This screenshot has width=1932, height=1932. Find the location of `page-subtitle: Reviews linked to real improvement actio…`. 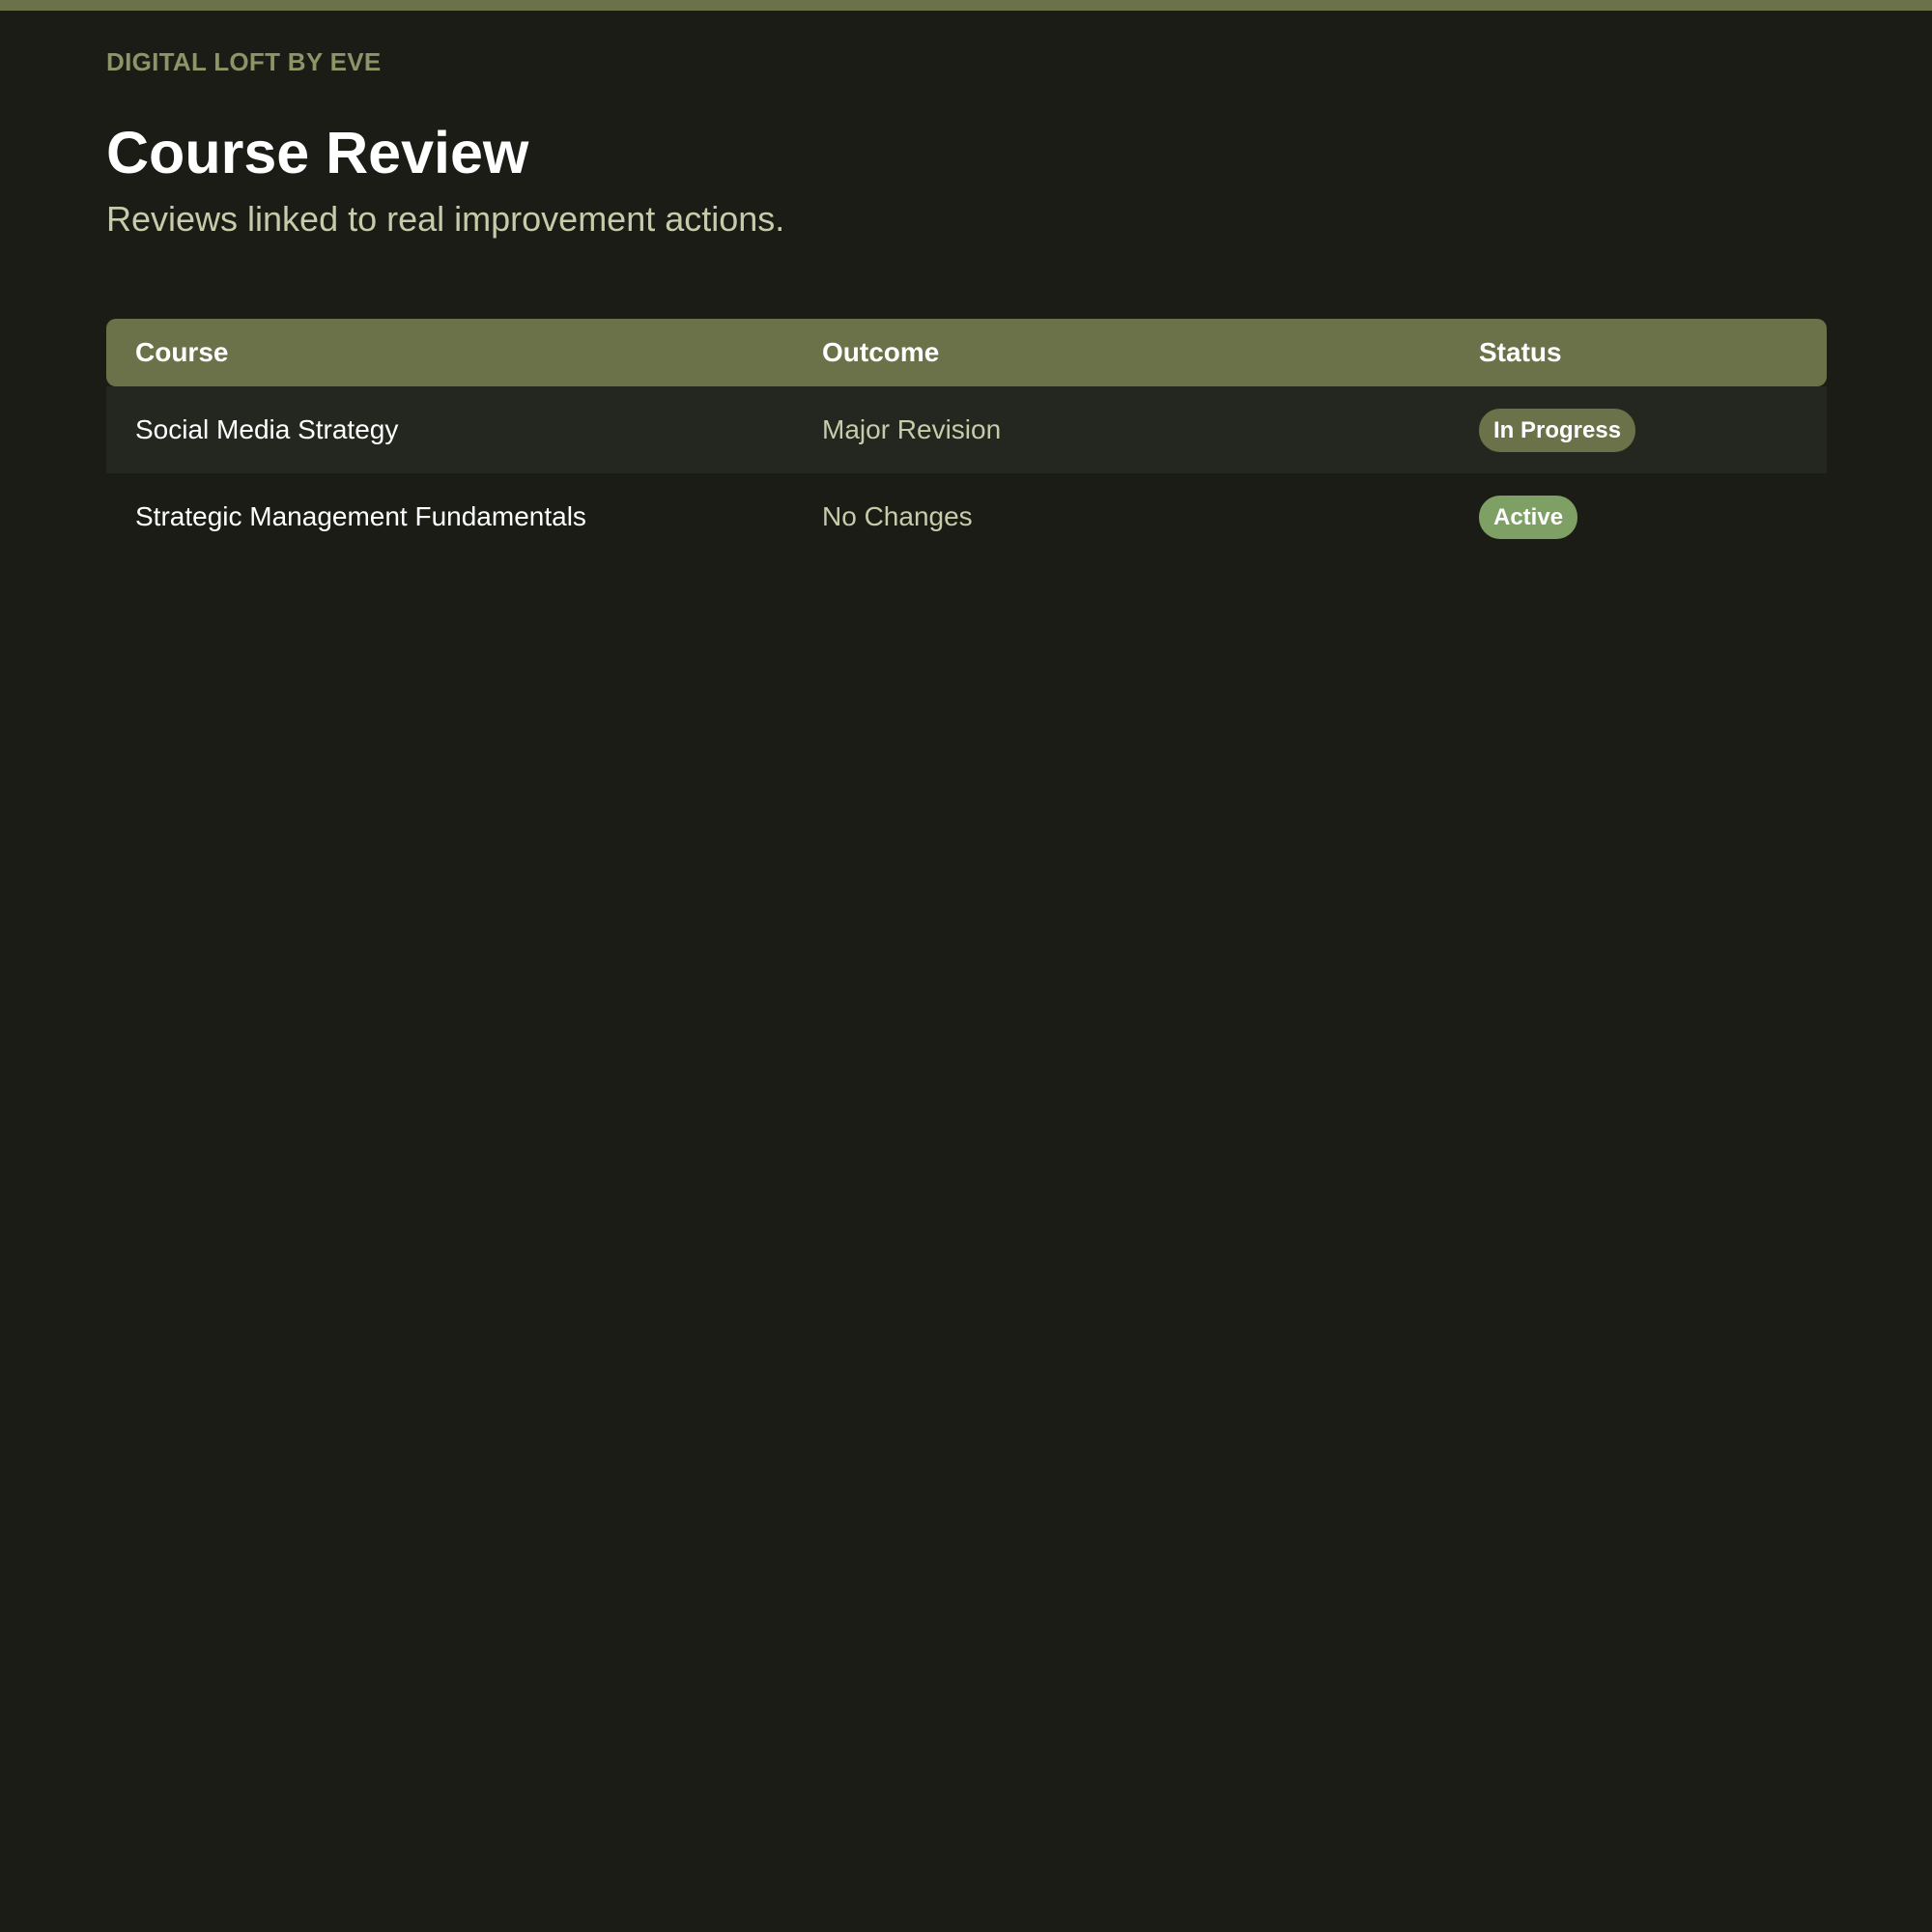

page-subtitle: Reviews linked to real improvement actio… is located at coordinates (445, 219).